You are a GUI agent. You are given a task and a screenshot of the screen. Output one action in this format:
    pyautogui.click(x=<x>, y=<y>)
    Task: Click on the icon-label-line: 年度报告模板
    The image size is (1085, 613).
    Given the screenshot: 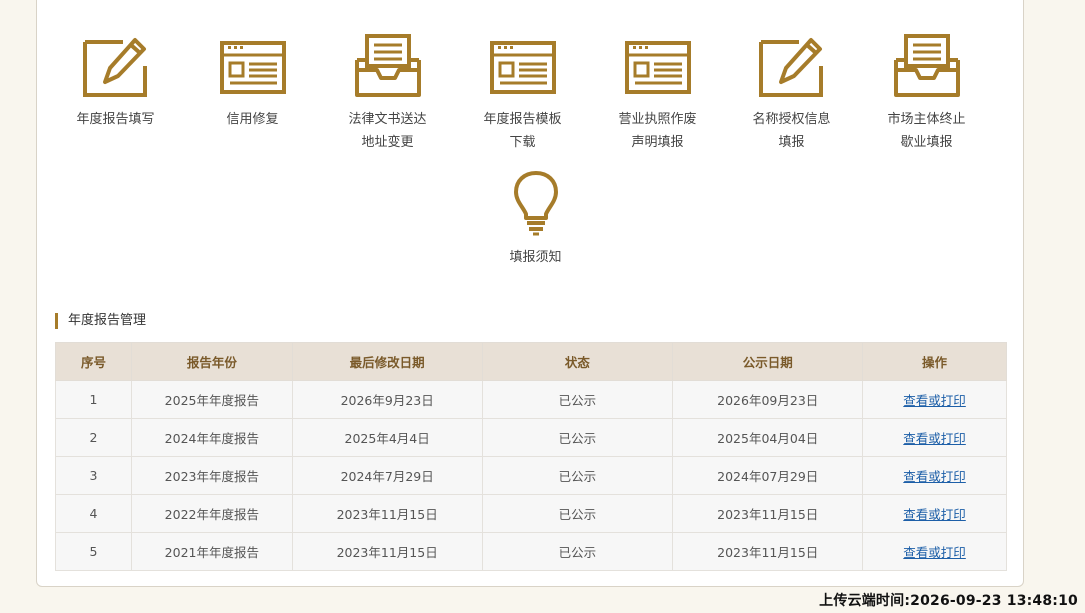 What is the action you would take?
    pyautogui.click(x=522, y=119)
    